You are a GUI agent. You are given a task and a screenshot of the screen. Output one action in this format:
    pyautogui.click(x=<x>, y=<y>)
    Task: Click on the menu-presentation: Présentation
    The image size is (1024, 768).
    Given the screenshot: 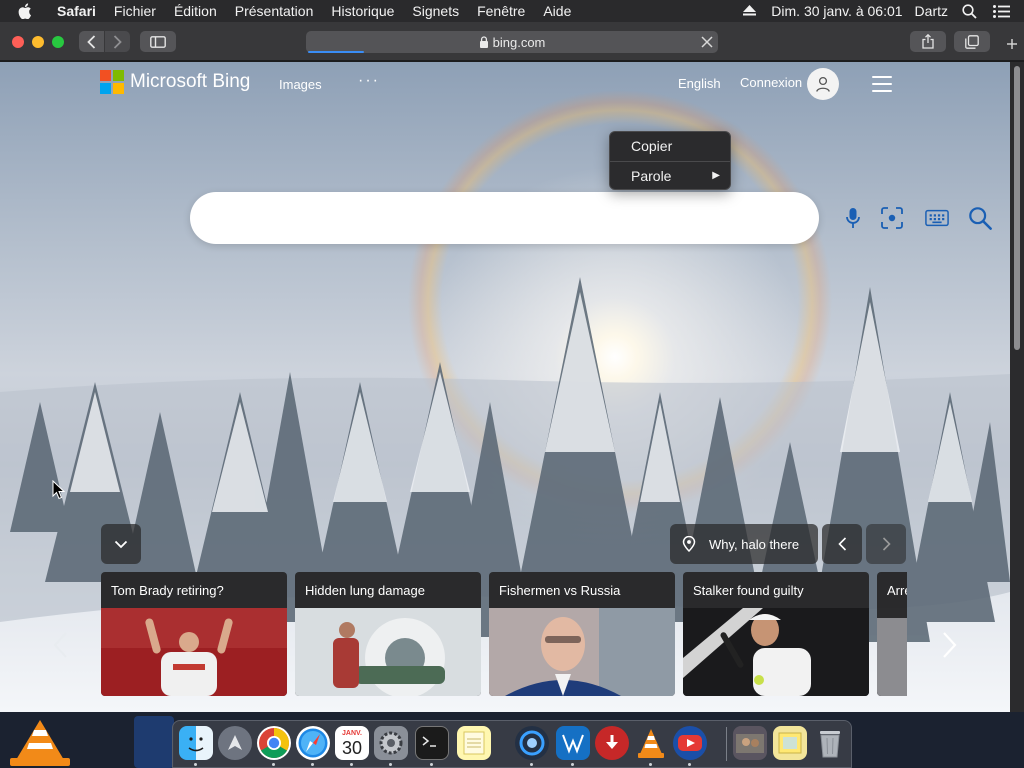 What is the action you would take?
    pyautogui.click(x=274, y=11)
    